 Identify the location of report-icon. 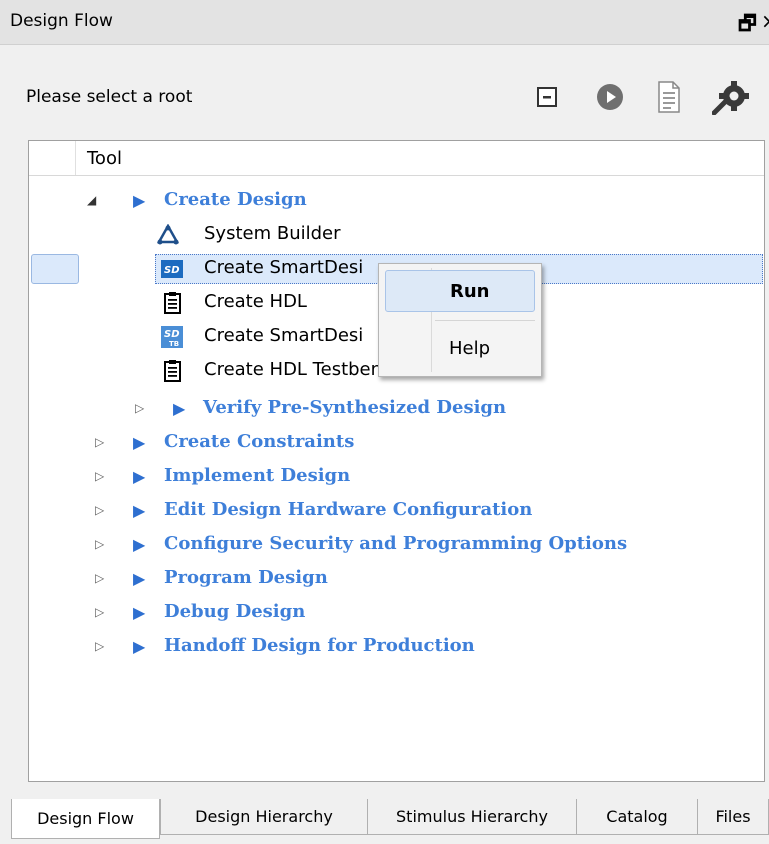
(669, 97).